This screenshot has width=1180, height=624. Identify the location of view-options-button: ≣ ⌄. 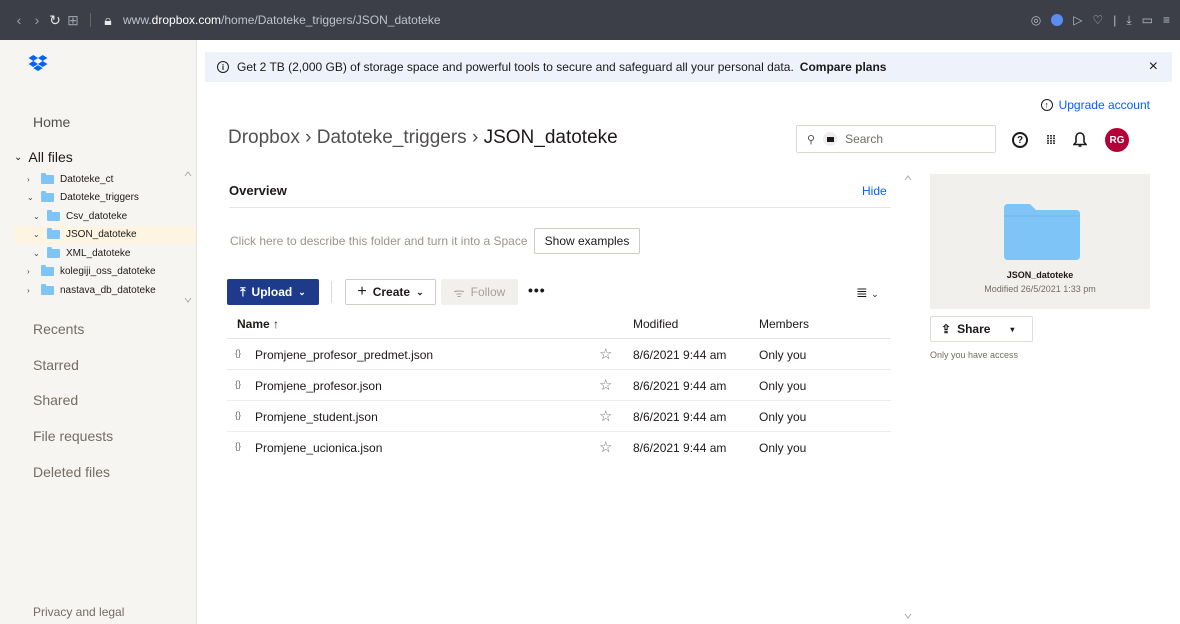
(867, 292).